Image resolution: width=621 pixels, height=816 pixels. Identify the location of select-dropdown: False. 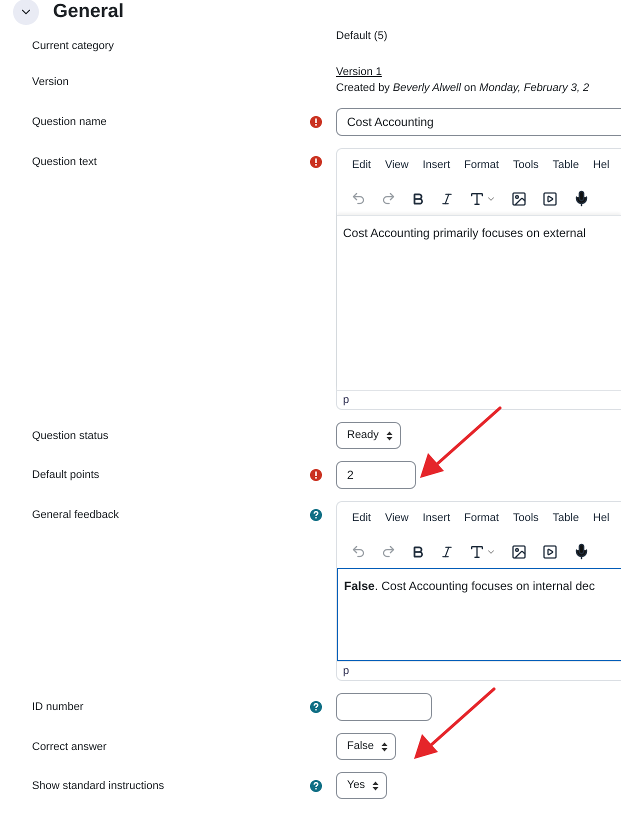
(366, 746).